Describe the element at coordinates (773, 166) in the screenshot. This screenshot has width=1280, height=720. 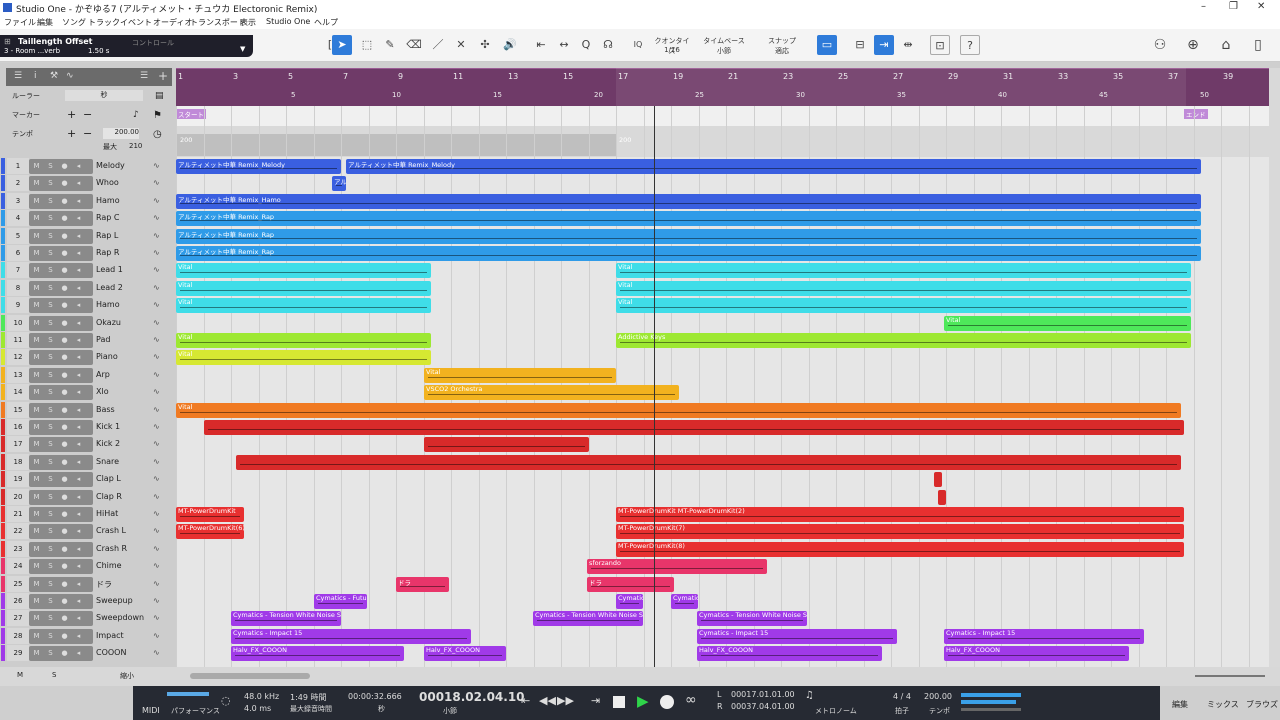
I see `clip: アルティメット中華 Remix_Melody` at that location.